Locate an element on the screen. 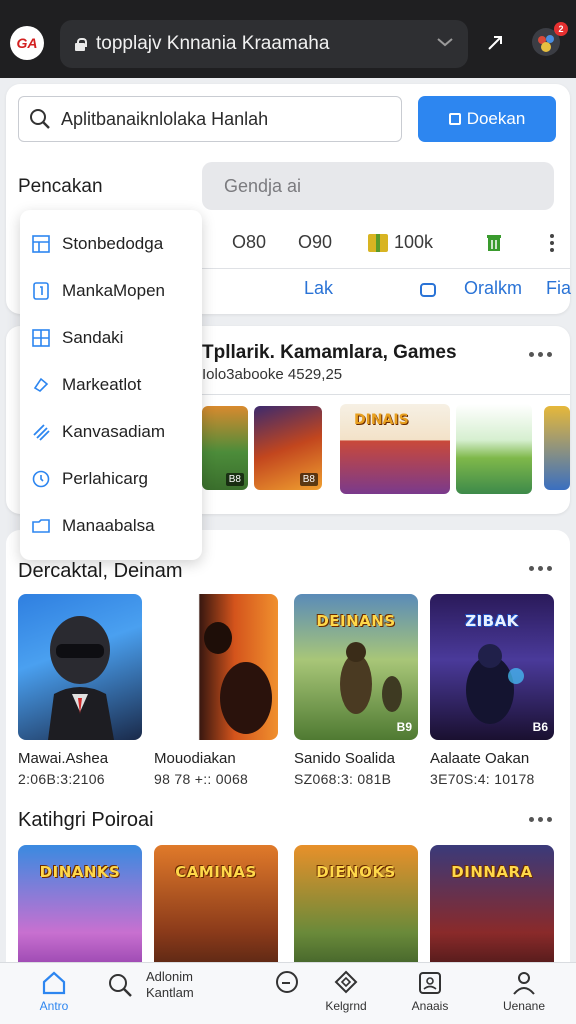  notification-badge: 2 is located at coordinates (561, 29).